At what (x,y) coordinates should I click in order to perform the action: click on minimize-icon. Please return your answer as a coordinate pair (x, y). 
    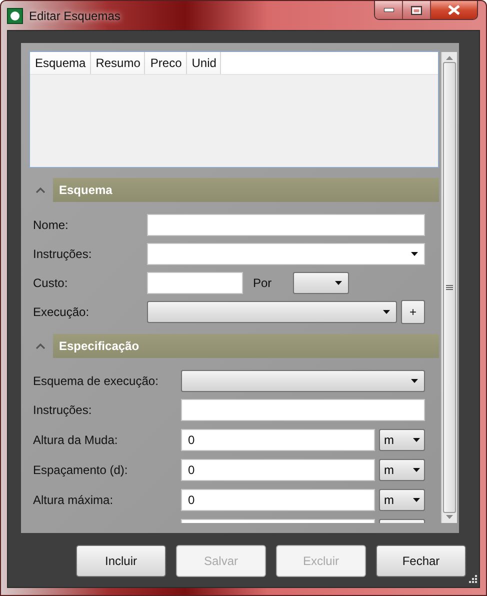
    Looking at the image, I should click on (389, 10).